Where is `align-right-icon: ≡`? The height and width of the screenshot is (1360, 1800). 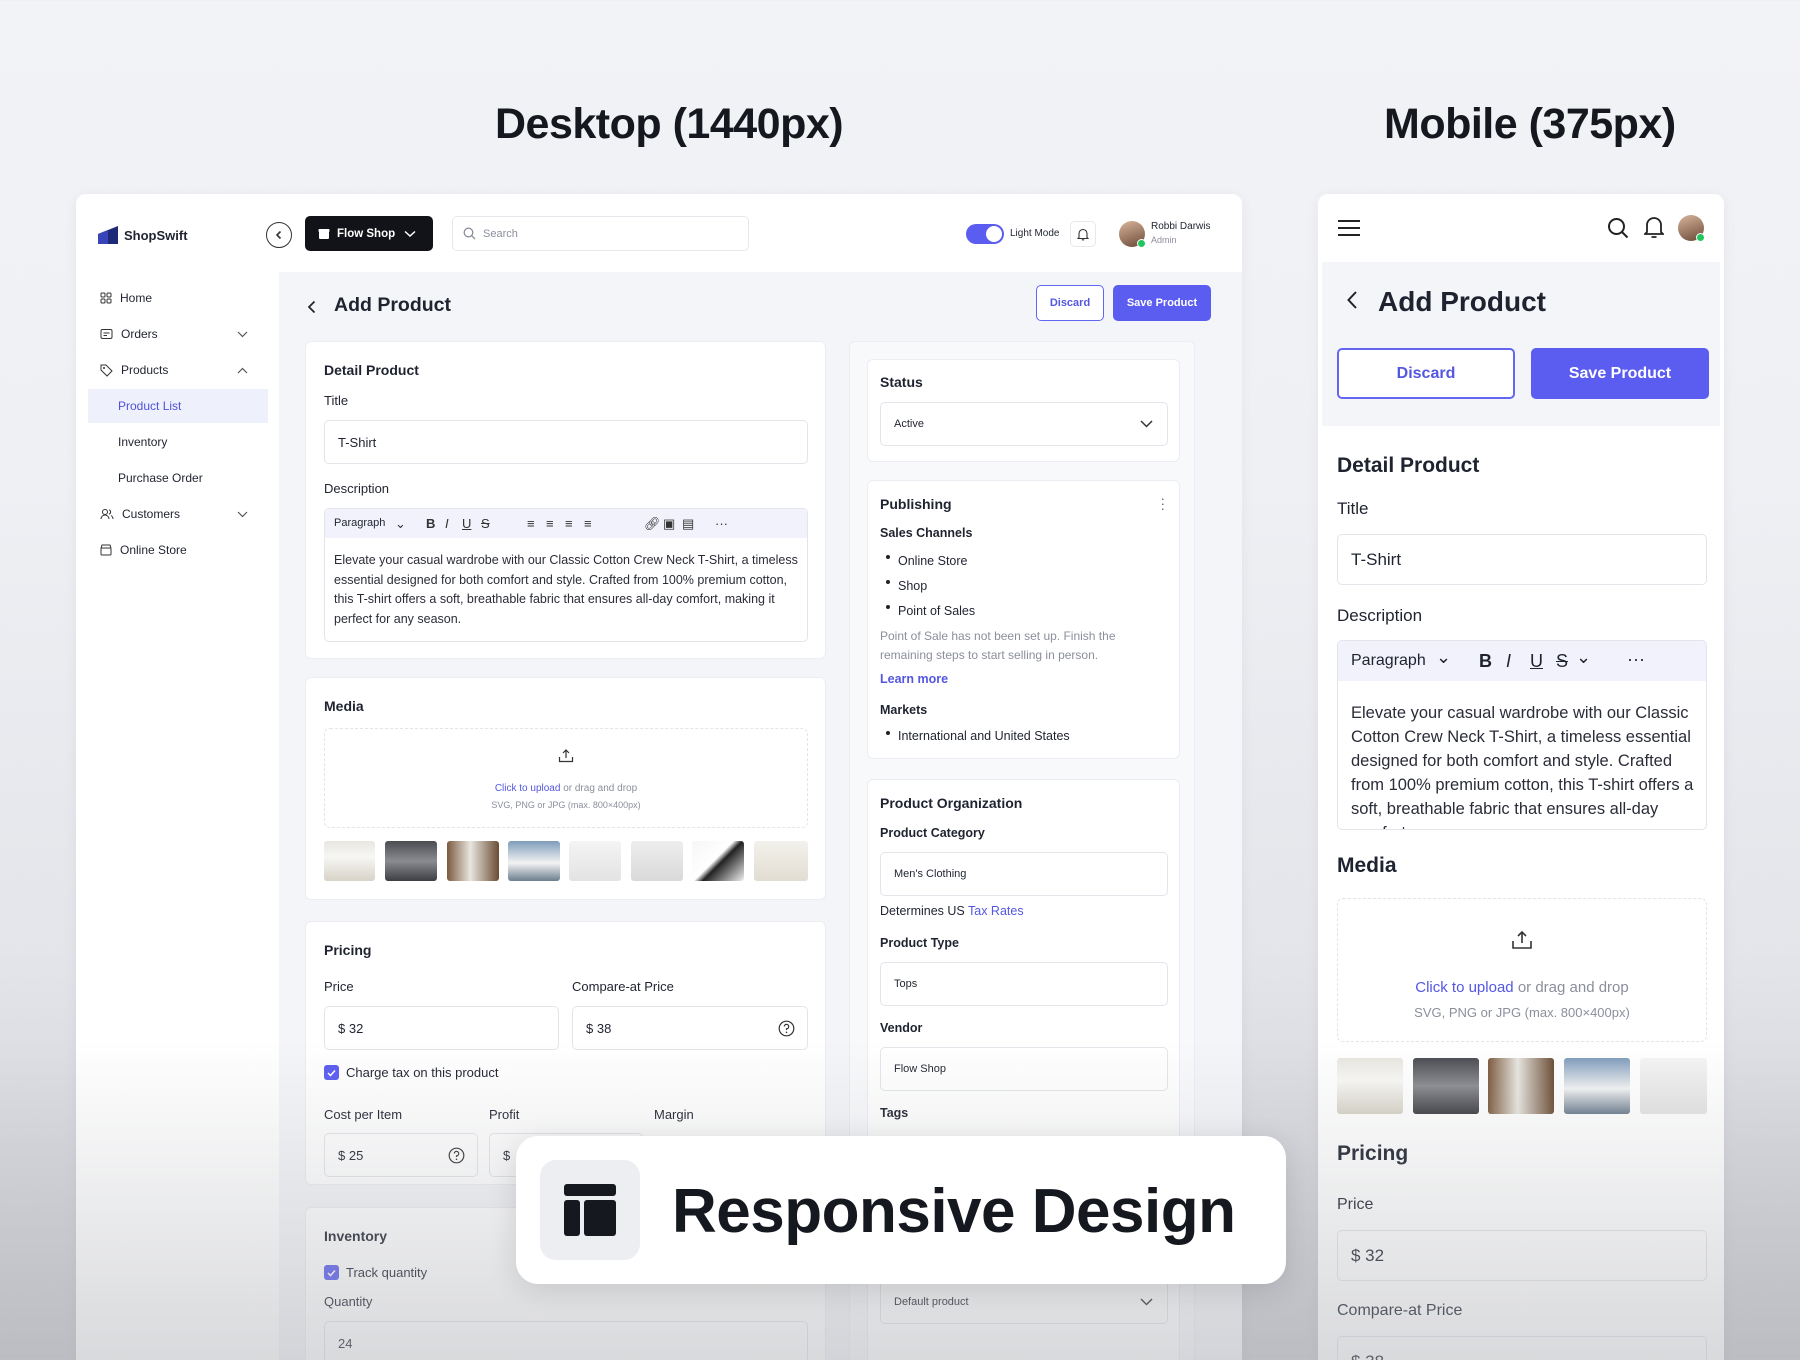
align-right-icon: ≡ is located at coordinates (569, 523).